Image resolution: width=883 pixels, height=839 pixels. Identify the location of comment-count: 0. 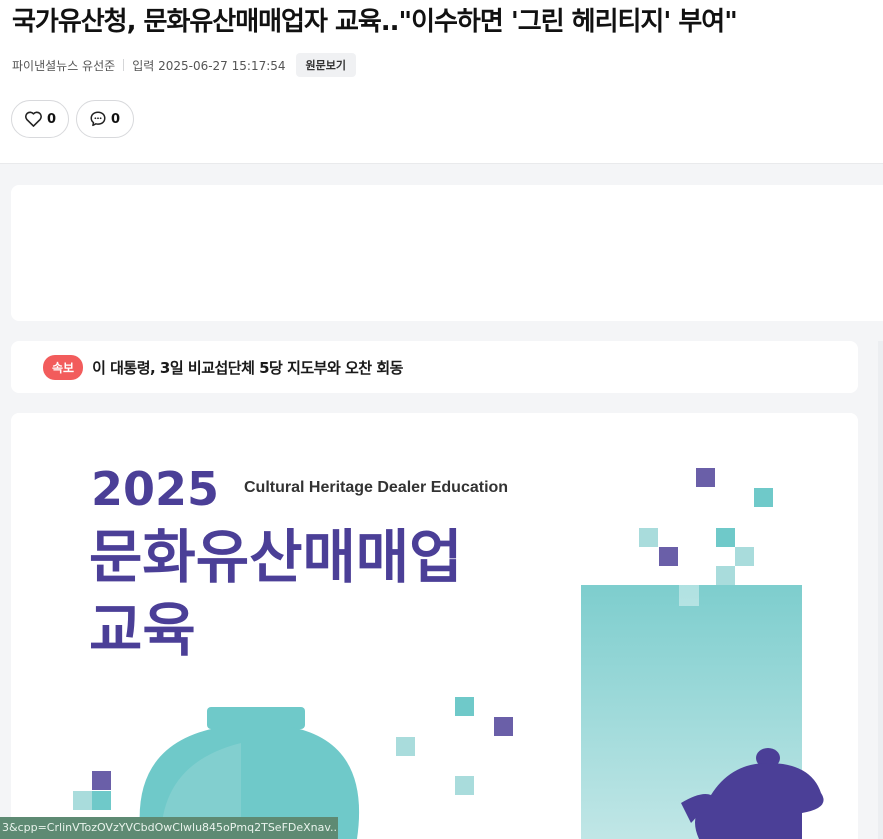
(116, 119).